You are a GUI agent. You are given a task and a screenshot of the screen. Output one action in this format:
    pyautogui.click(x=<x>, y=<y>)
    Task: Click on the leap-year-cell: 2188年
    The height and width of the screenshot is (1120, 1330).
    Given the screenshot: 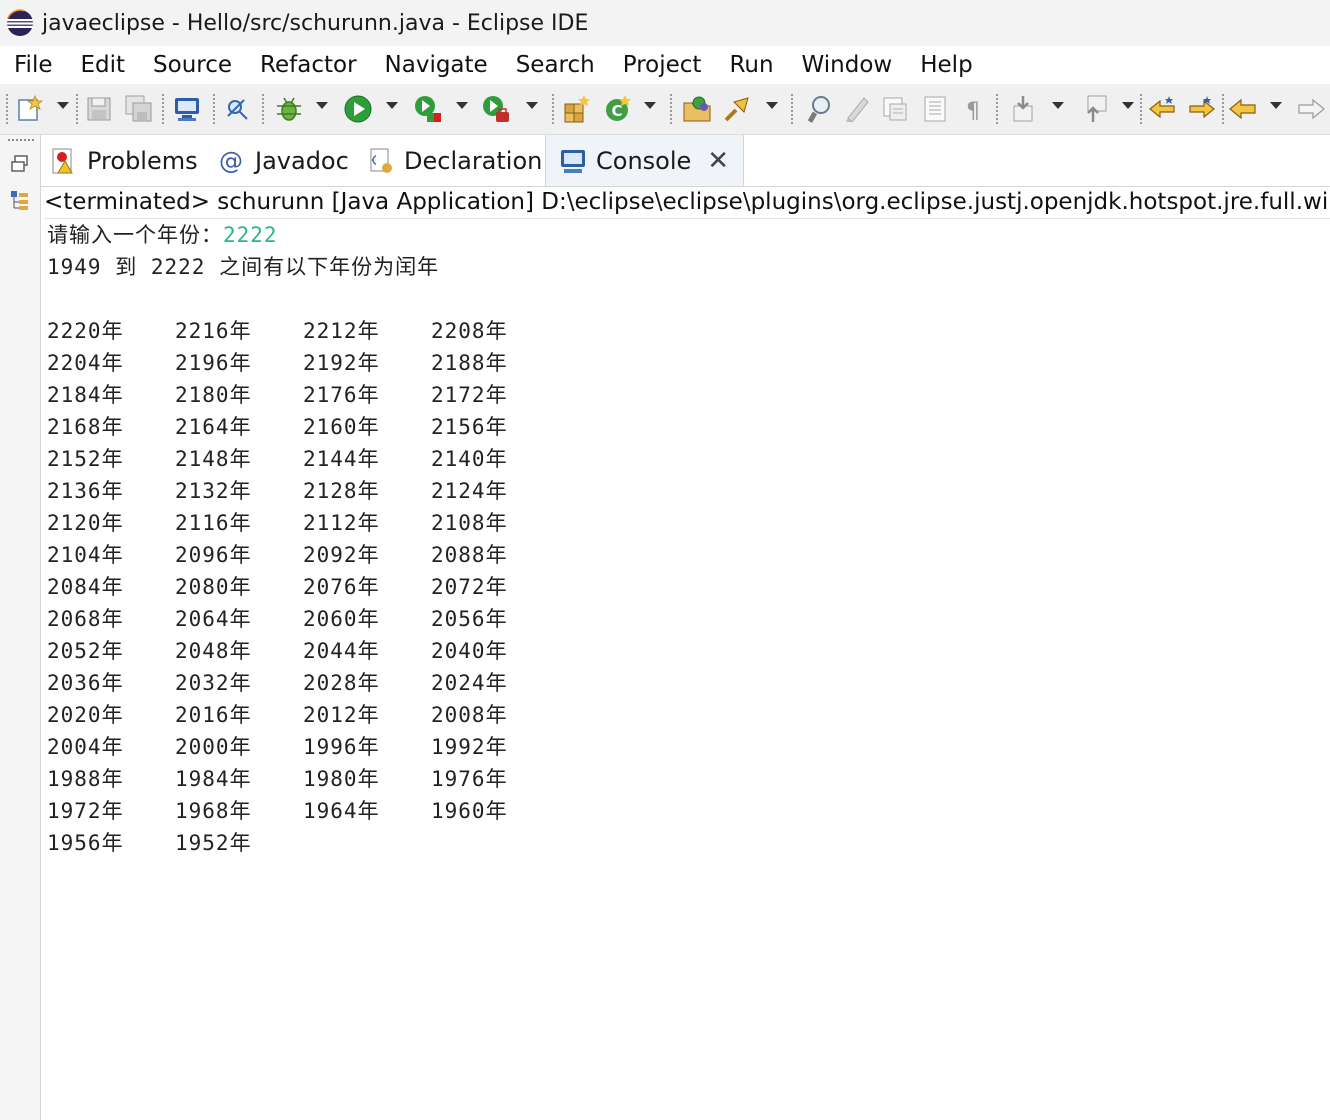 What is the action you would take?
    pyautogui.click(x=469, y=363)
    